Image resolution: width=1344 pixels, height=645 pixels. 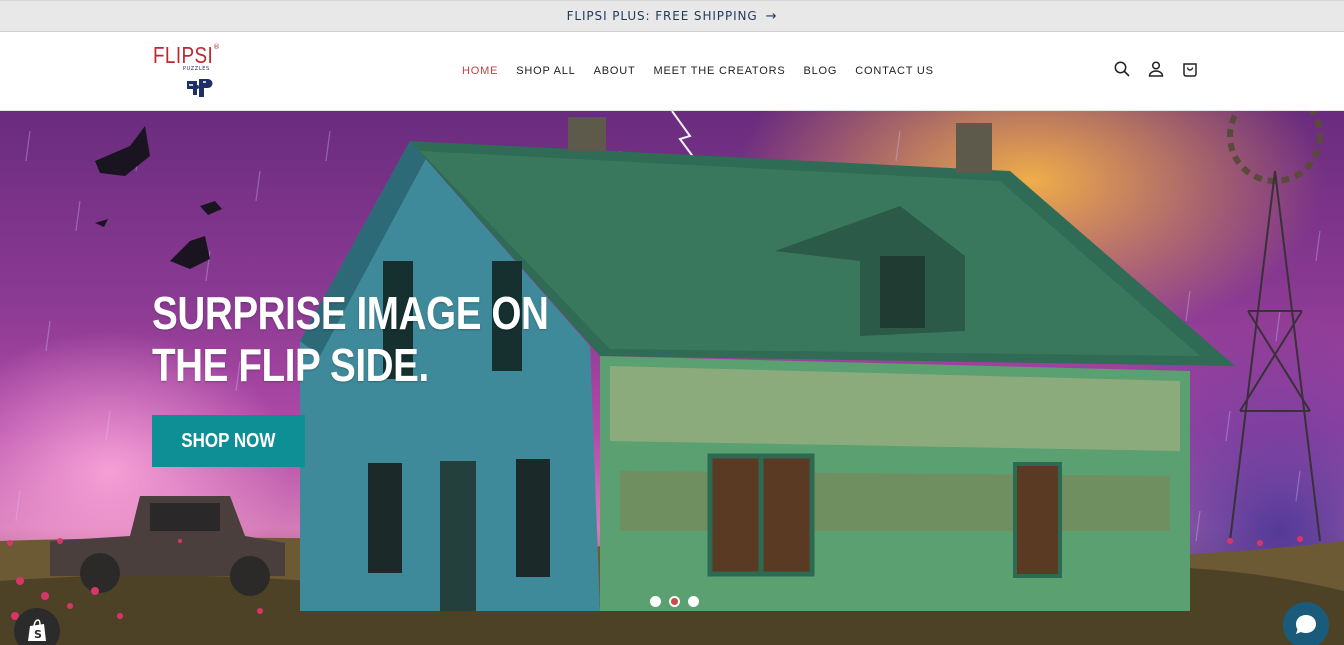 I want to click on cart-icon, so click(x=1190, y=69).